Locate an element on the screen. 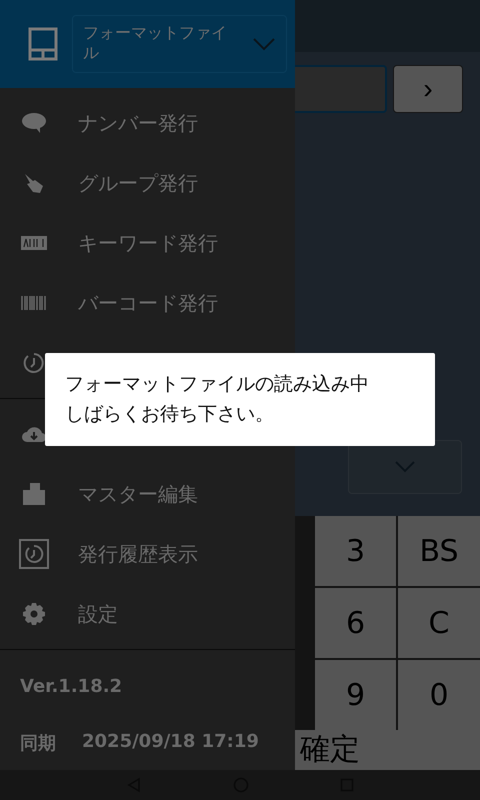  sync-label: 同期 is located at coordinates (38, 743).